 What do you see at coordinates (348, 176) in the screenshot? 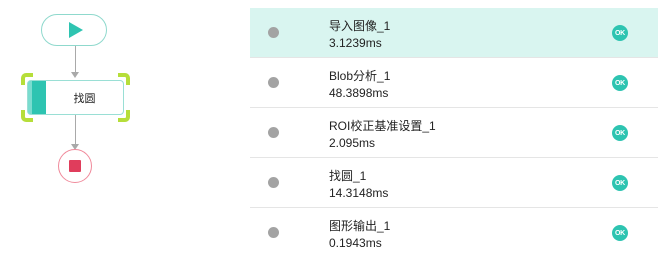
I see `module-name: 找圆_1` at bounding box center [348, 176].